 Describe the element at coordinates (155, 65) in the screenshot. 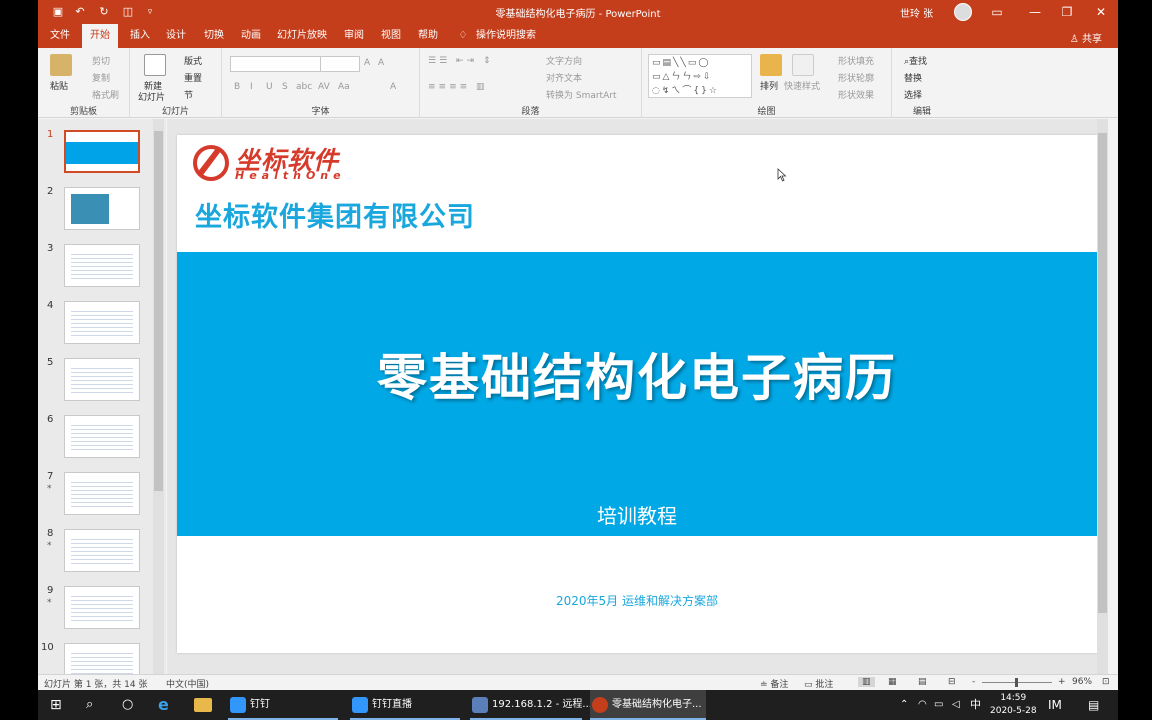

I see `new-slide-icon` at that location.